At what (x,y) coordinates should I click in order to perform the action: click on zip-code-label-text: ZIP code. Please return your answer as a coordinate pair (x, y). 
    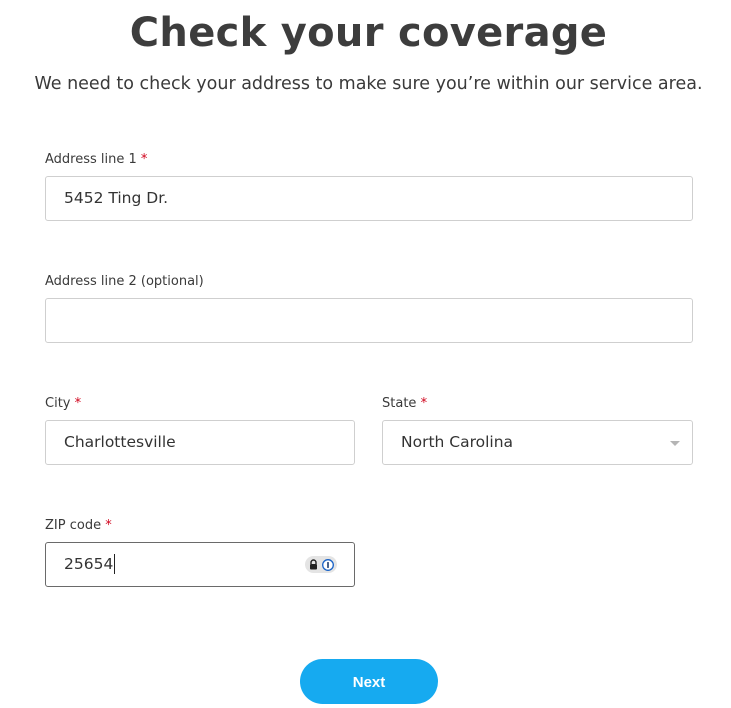
    Looking at the image, I should click on (73, 525).